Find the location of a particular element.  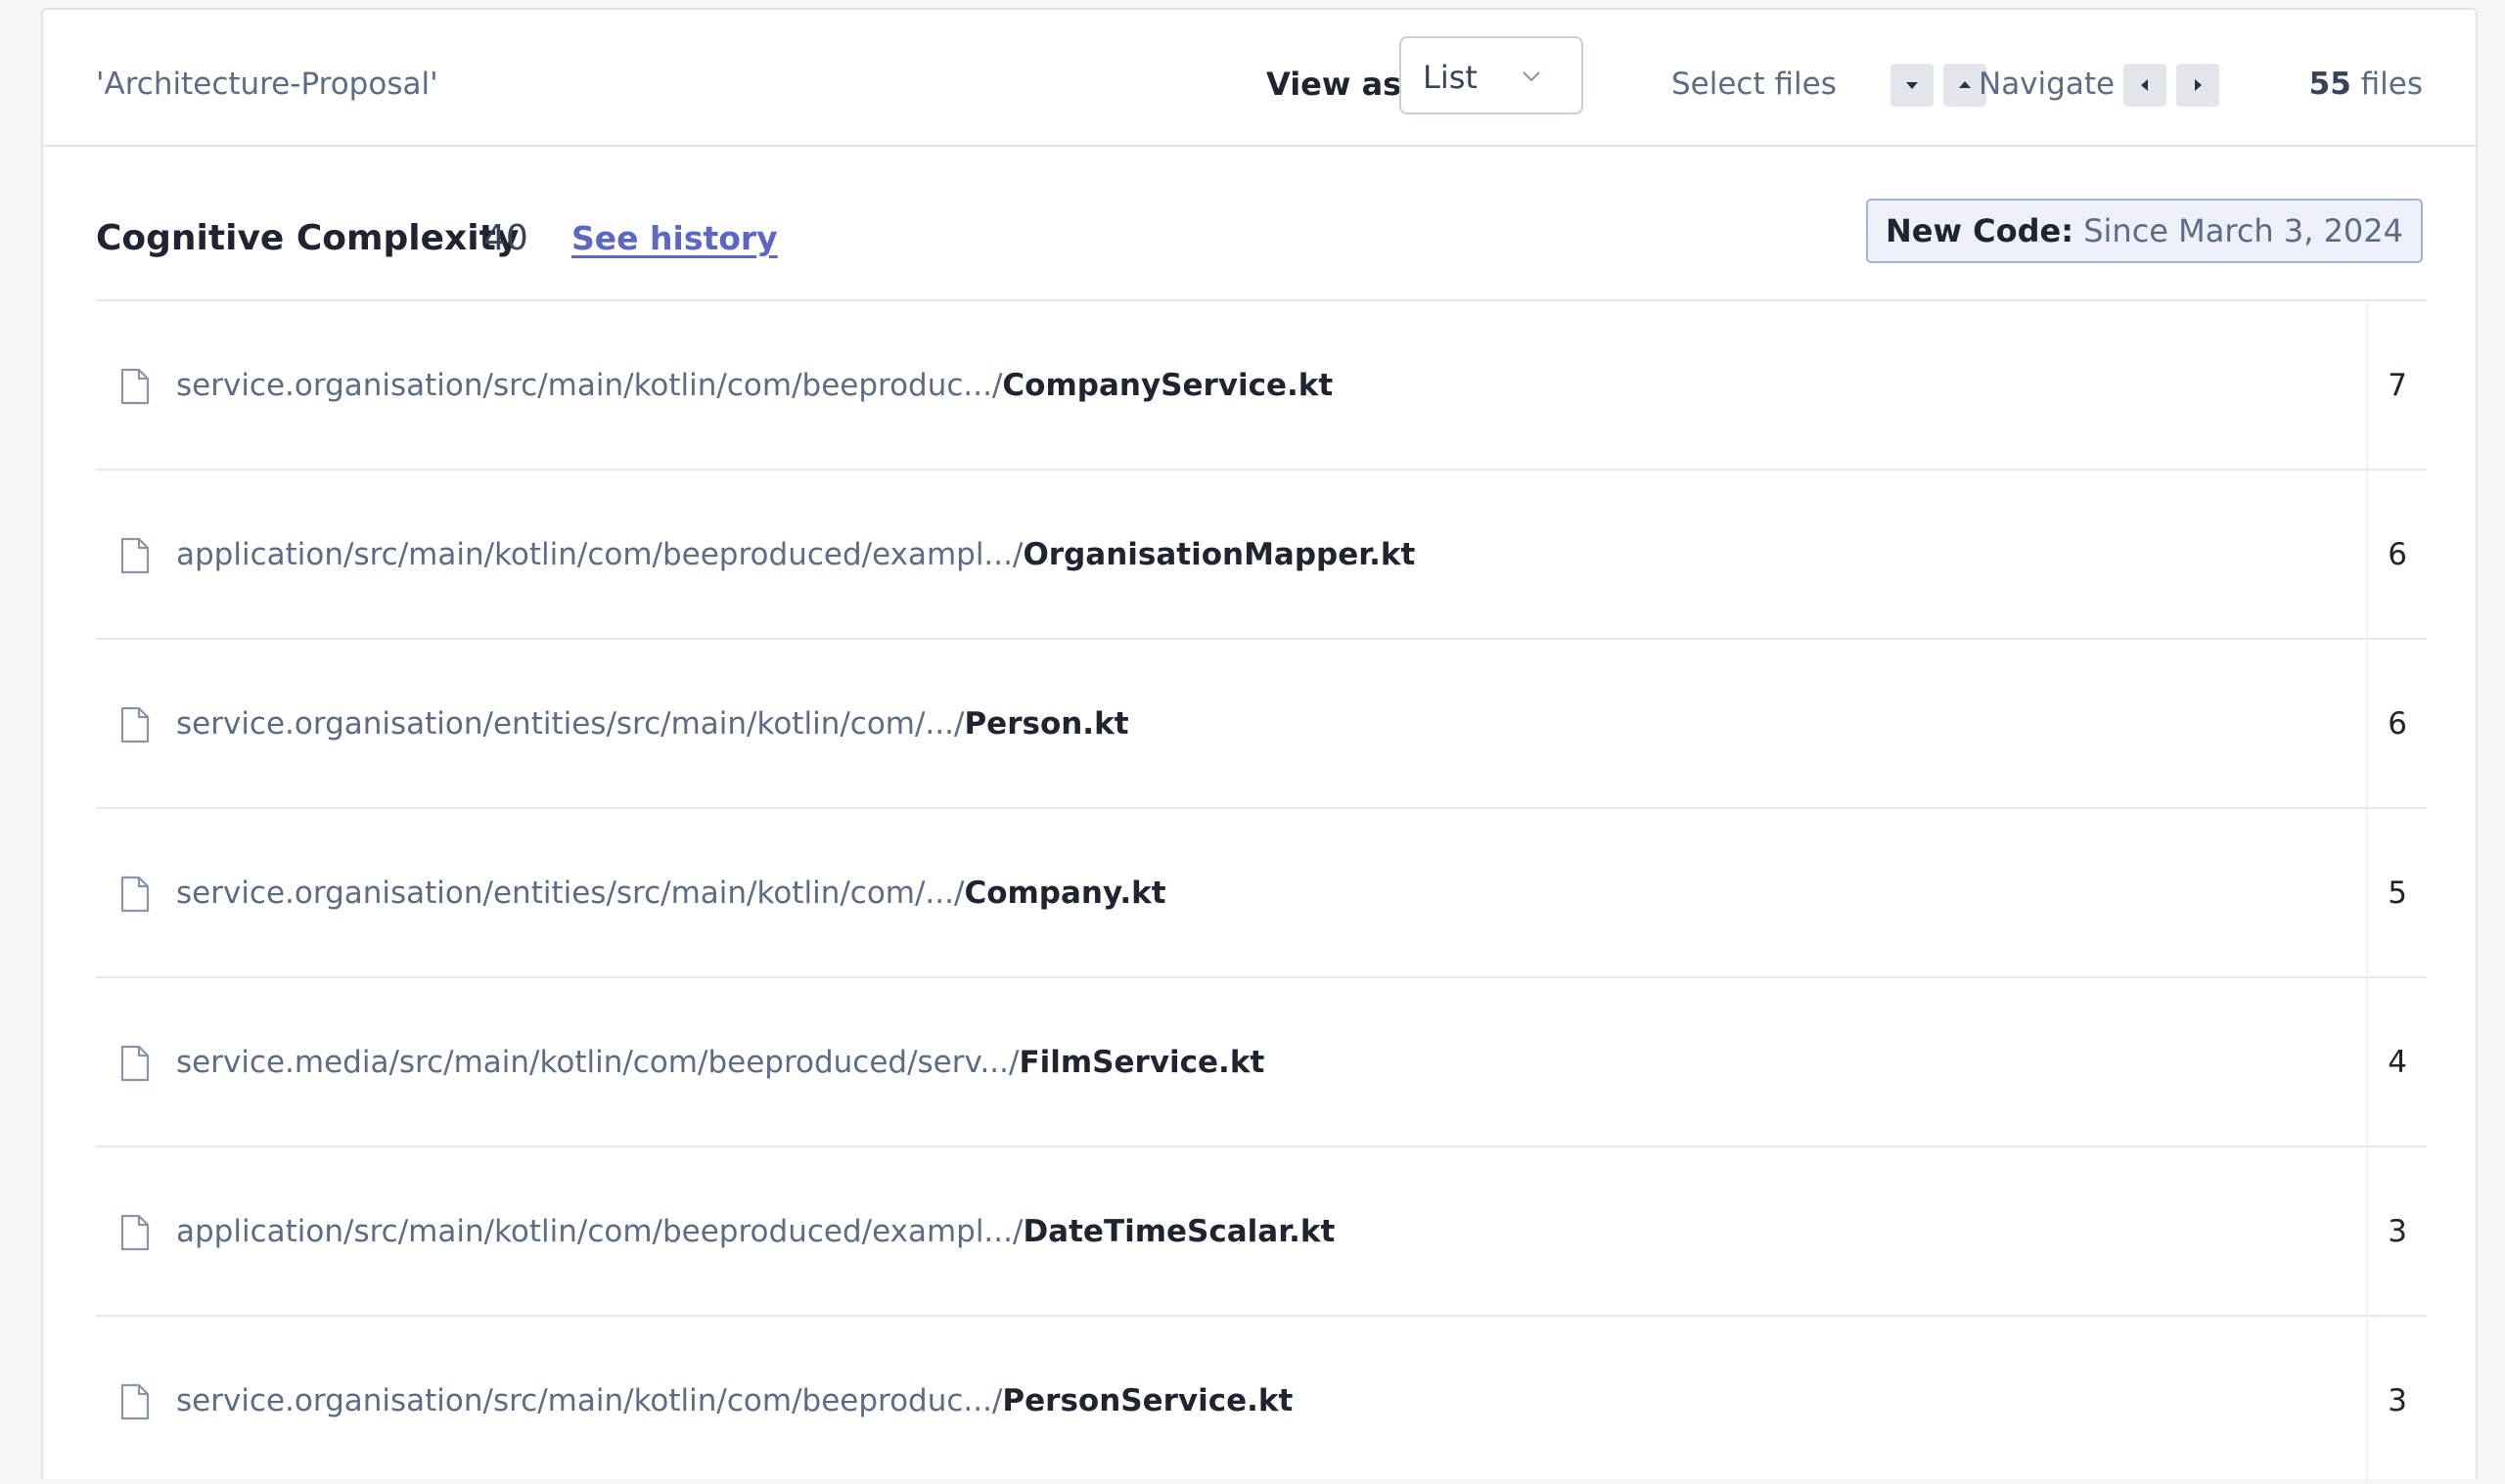

navigate-forward-button is located at coordinates (2197, 85).